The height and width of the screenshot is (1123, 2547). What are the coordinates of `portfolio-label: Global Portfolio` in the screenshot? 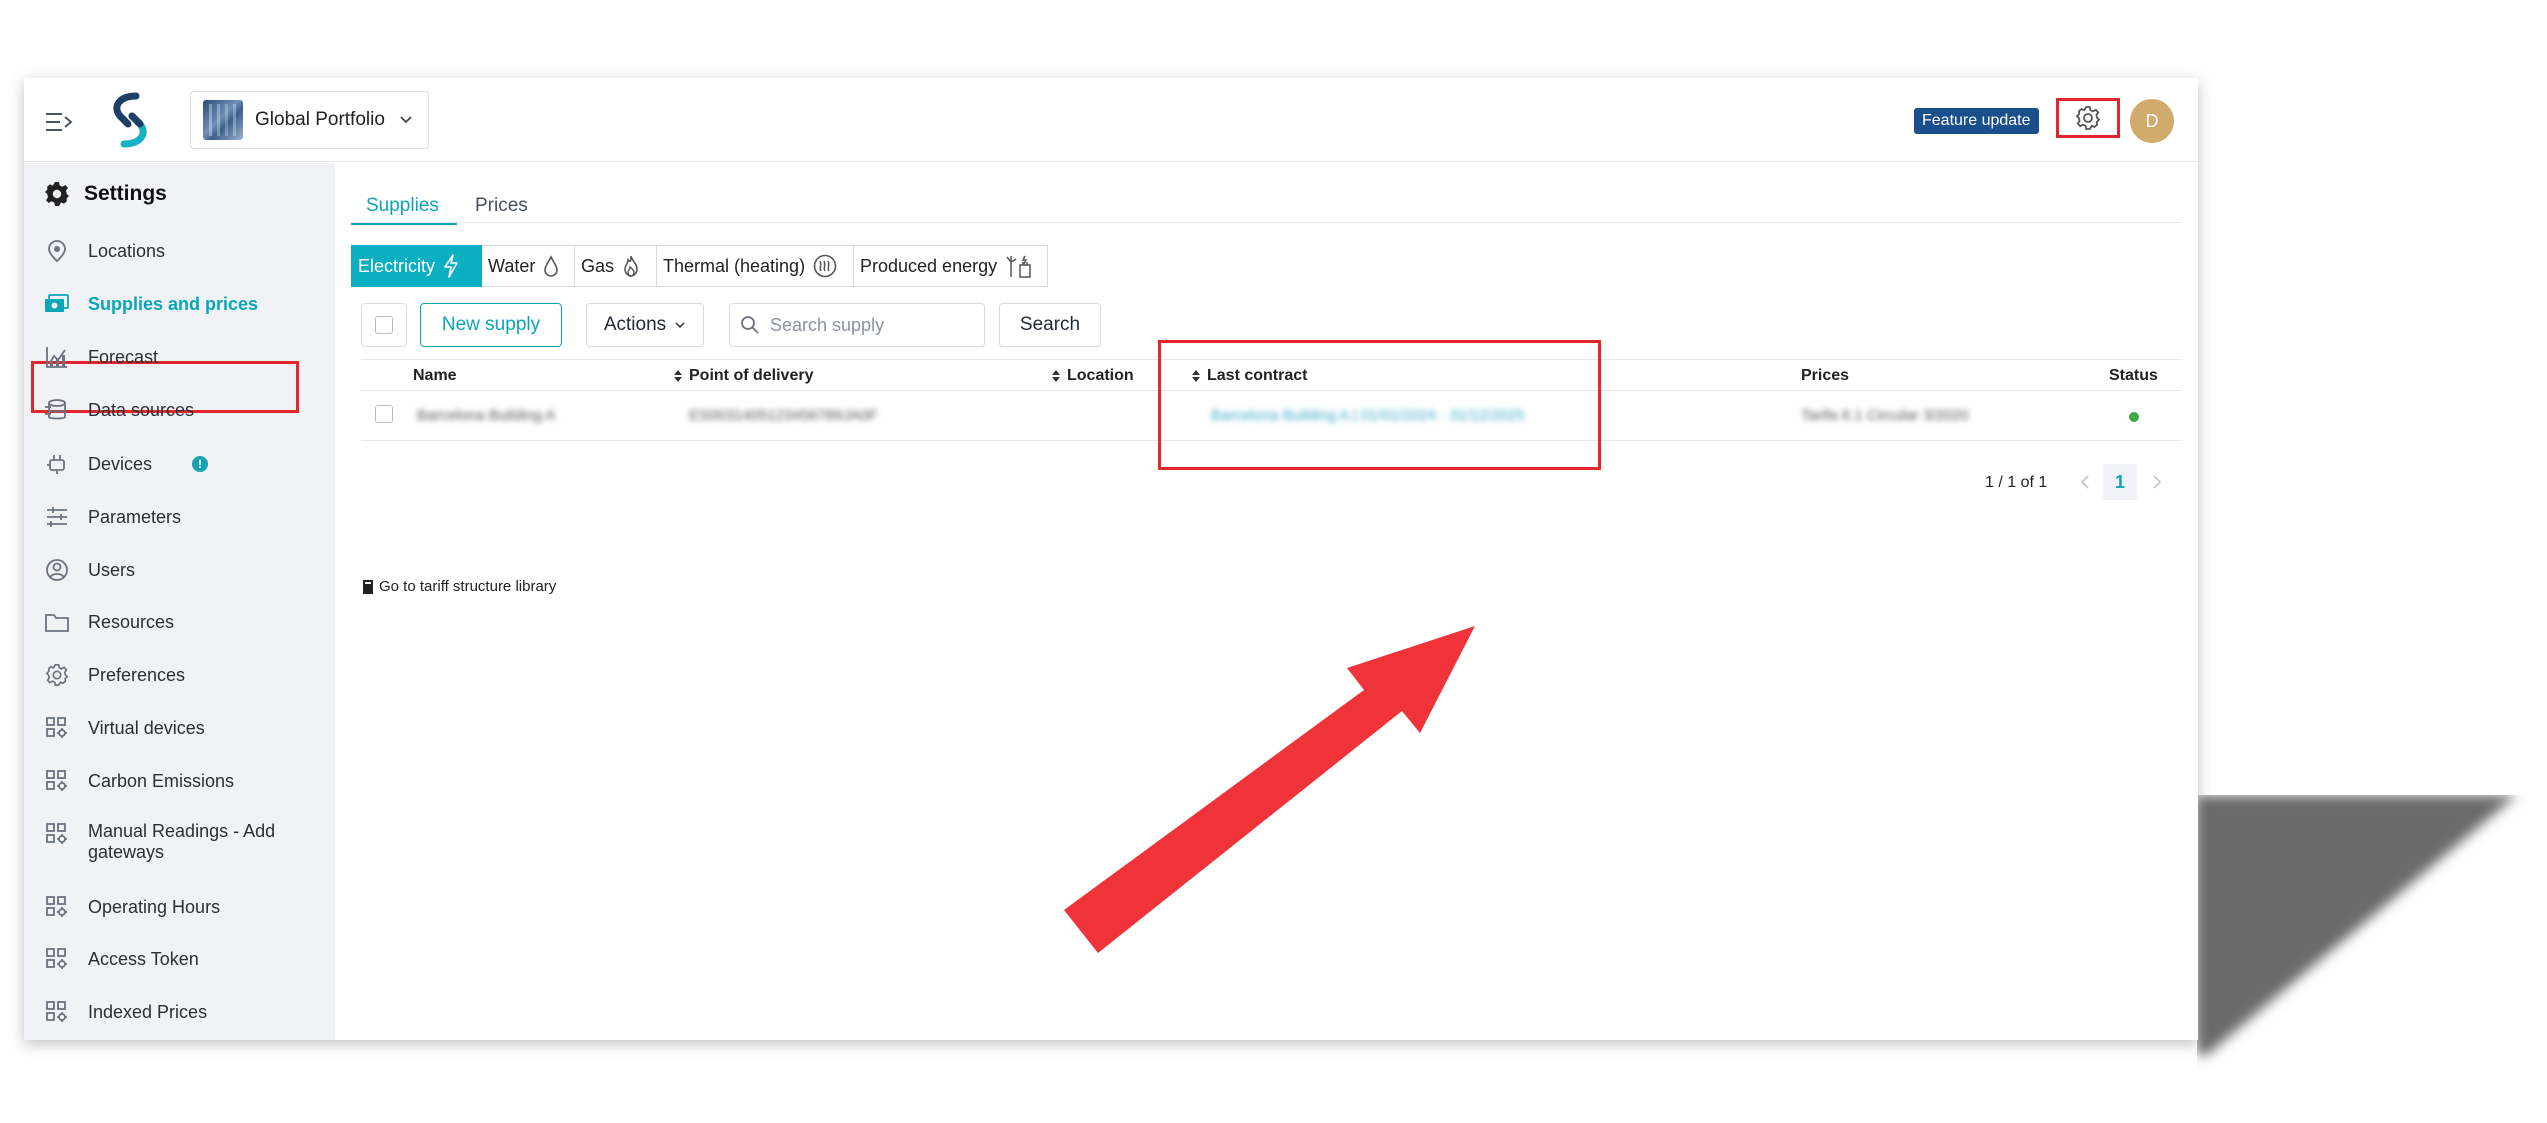 It's located at (320, 119).